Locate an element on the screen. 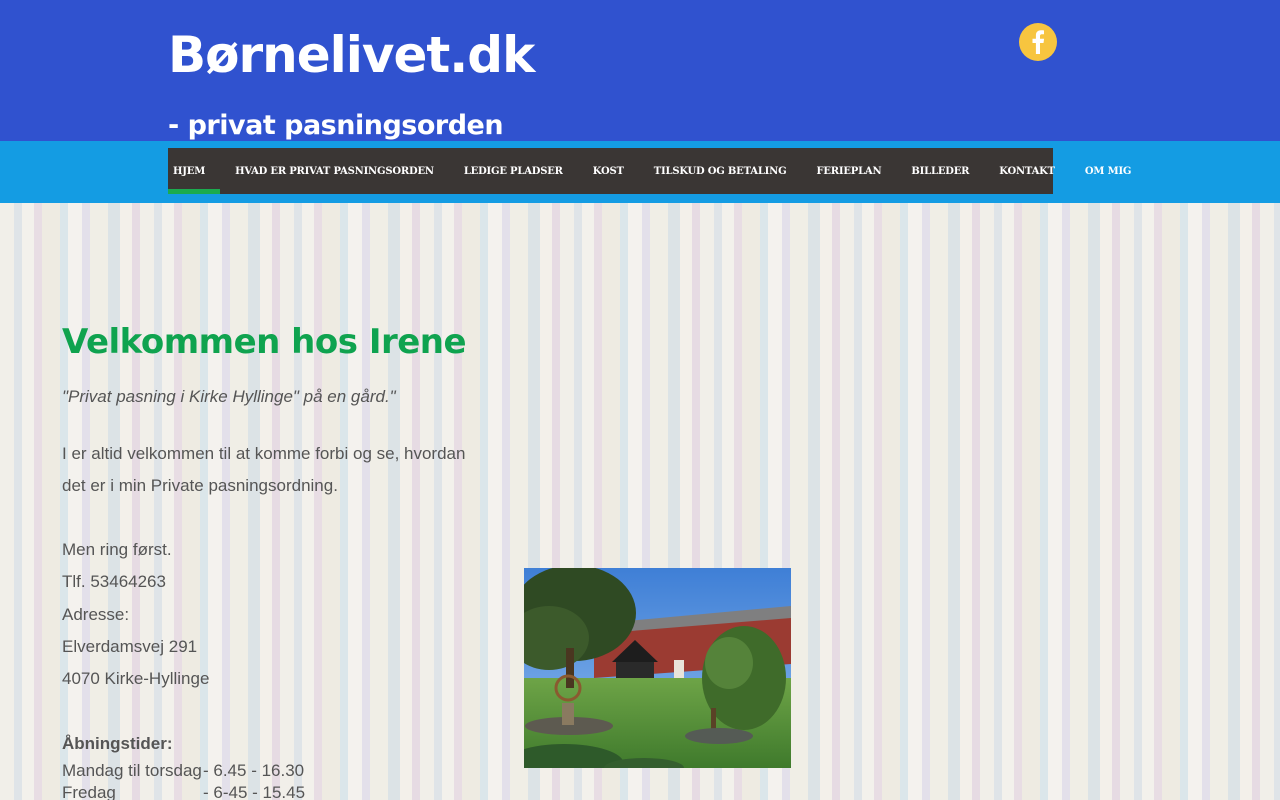 The height and width of the screenshot is (800, 1280). farm-garden-illustration is located at coordinates (657, 668).